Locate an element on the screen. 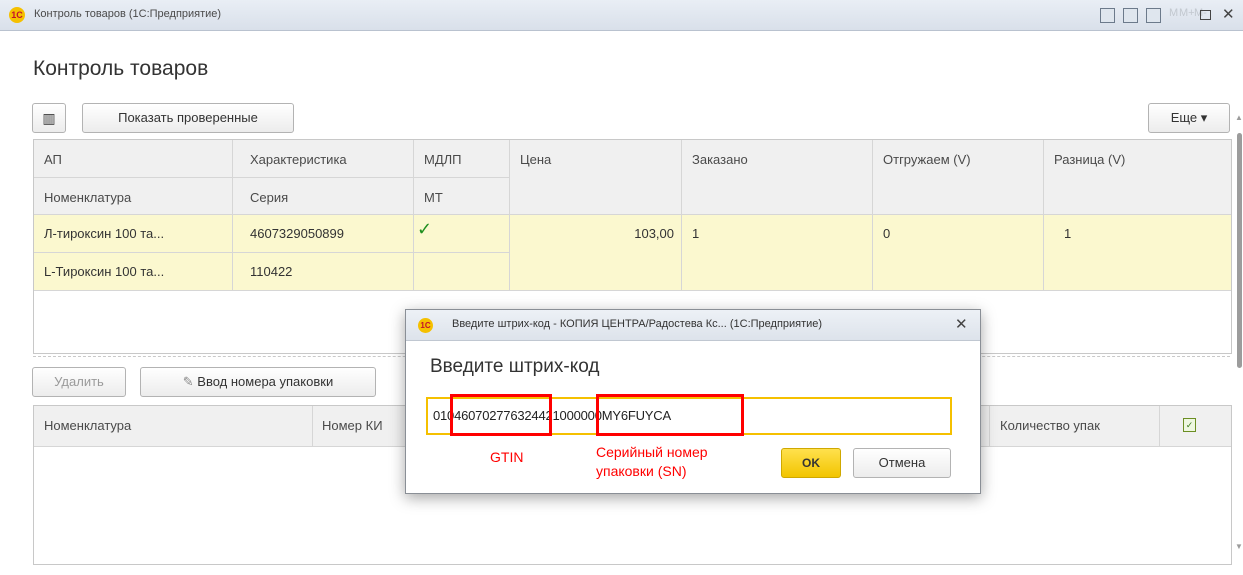 This screenshot has width=1243, height=575. col-ap: АП is located at coordinates (53, 159).